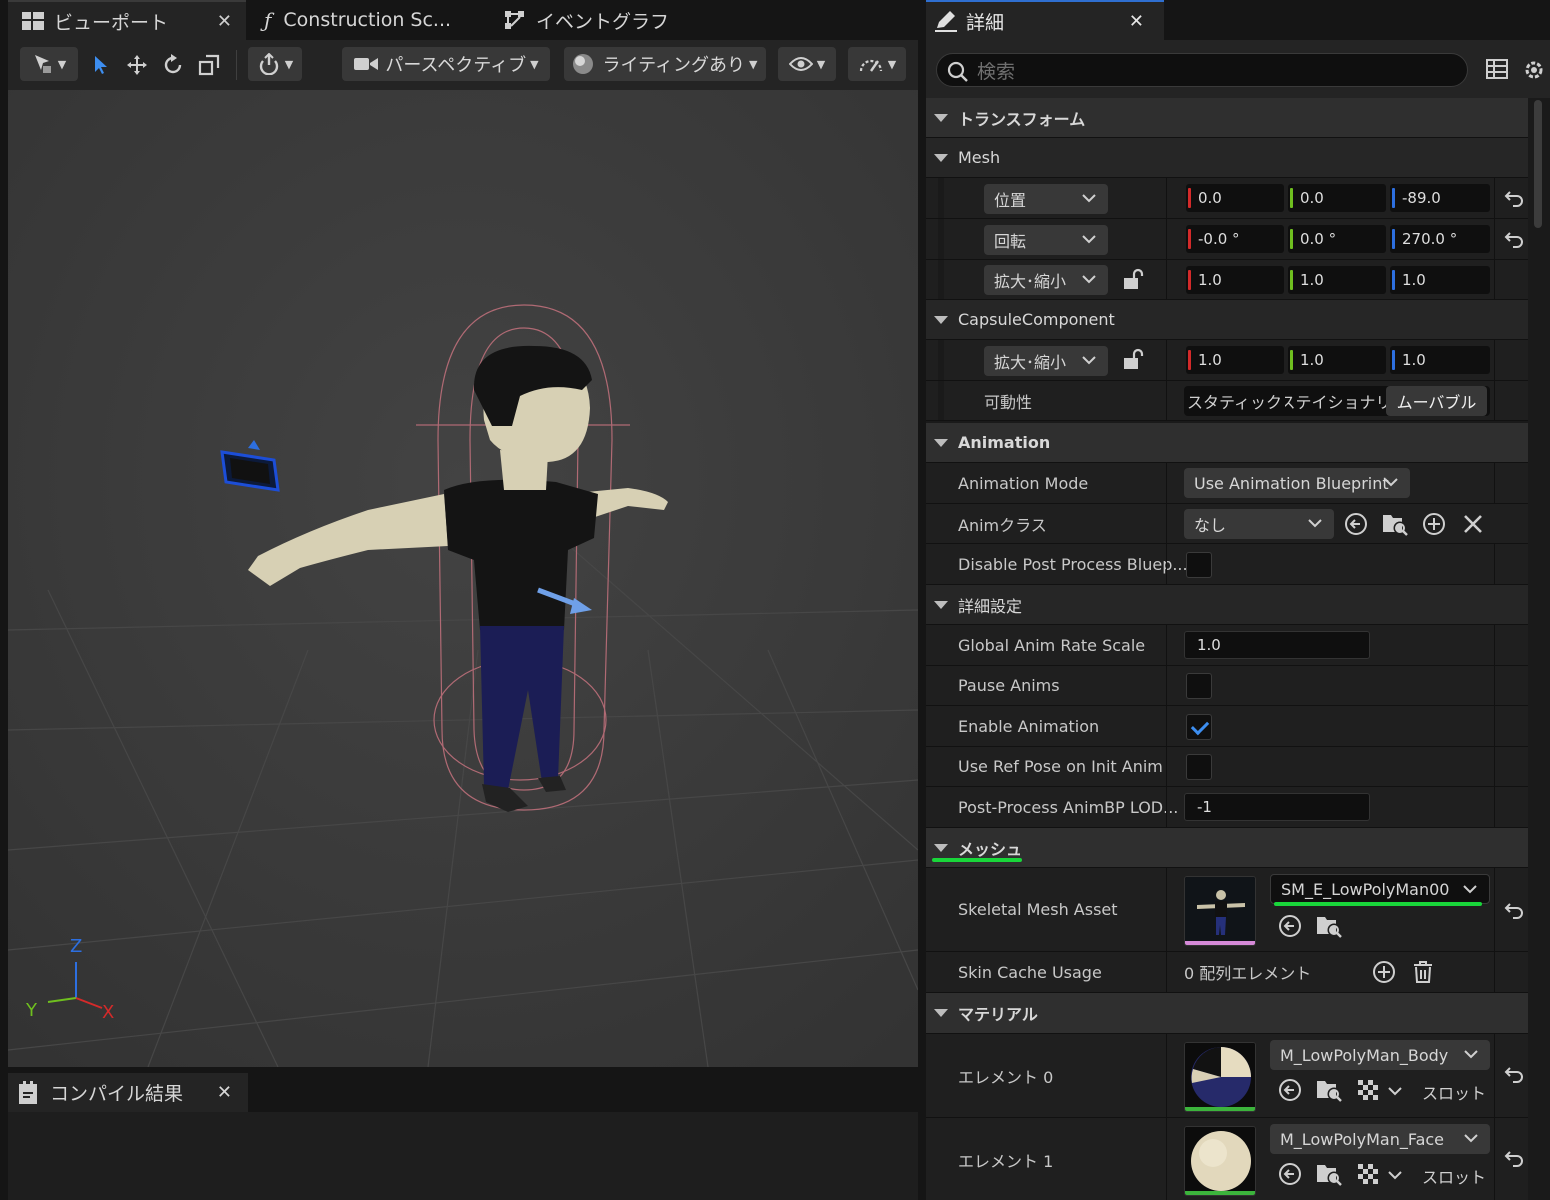  What do you see at coordinates (1534, 70) in the screenshot?
I see `gear-icon` at bounding box center [1534, 70].